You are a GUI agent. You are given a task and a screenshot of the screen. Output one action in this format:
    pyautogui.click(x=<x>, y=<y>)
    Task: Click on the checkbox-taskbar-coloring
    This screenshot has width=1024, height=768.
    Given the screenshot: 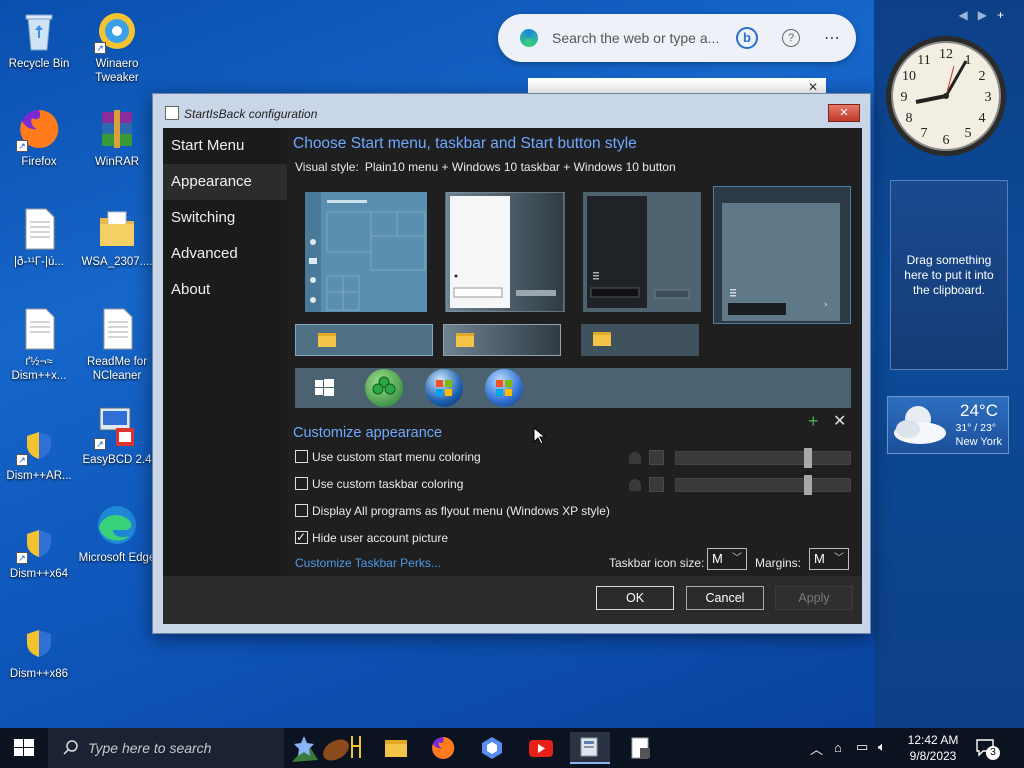 What is the action you would take?
    pyautogui.click(x=301, y=483)
    